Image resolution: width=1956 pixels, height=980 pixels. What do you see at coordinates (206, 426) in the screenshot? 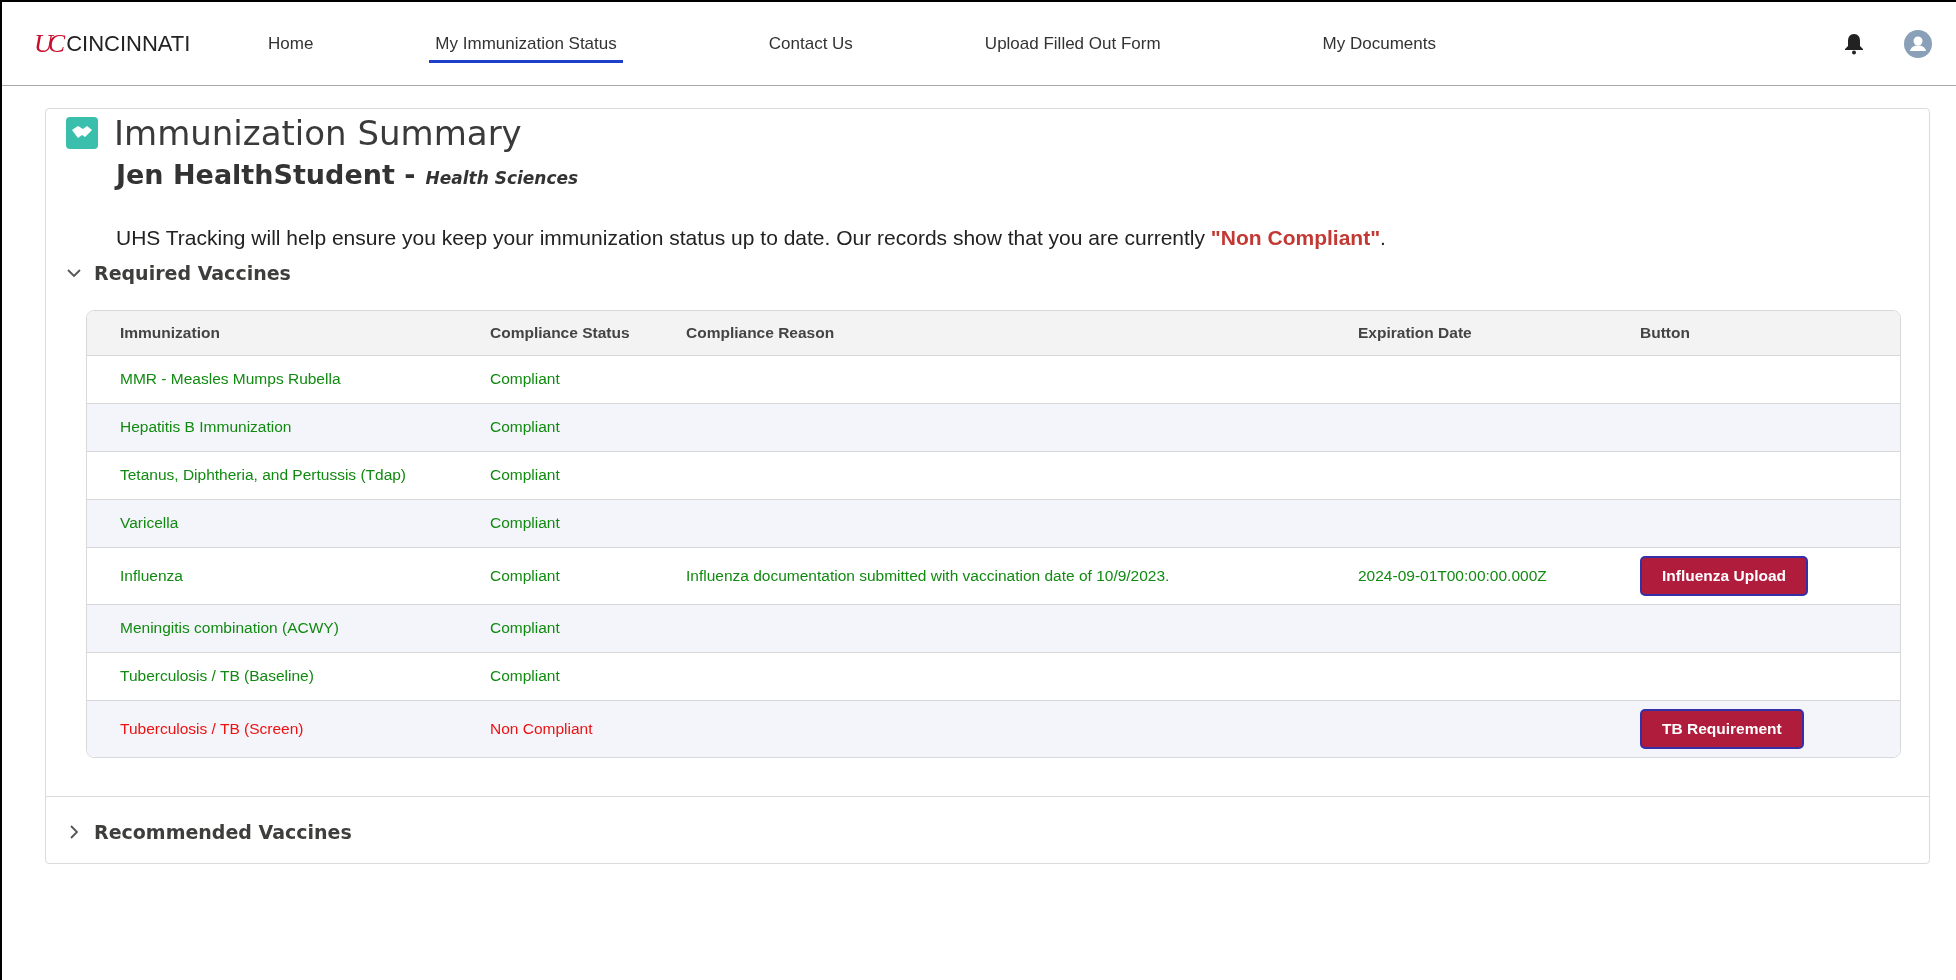
I see `immunization-name: Hepatitis B Immunization` at bounding box center [206, 426].